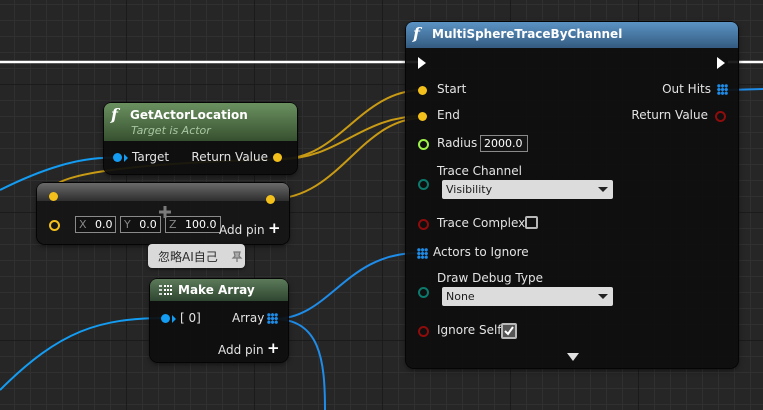 The width and height of the screenshot is (763, 410). Describe the element at coordinates (242, 230) in the screenshot. I see `vector-add-pin-label: Add pin` at that location.